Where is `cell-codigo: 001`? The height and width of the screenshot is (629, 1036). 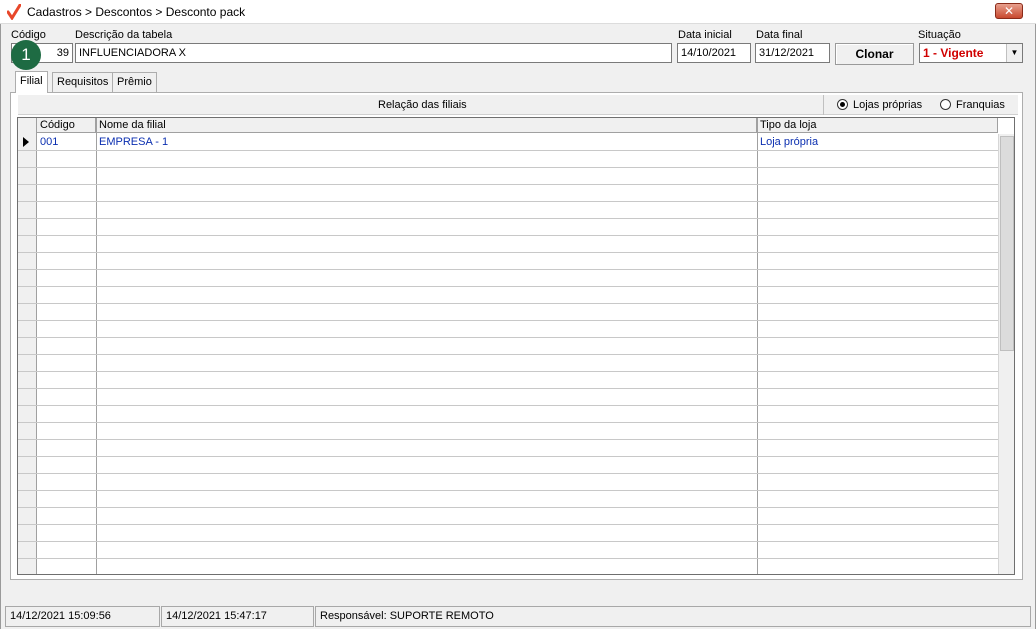
cell-codigo: 001 is located at coordinates (66, 142).